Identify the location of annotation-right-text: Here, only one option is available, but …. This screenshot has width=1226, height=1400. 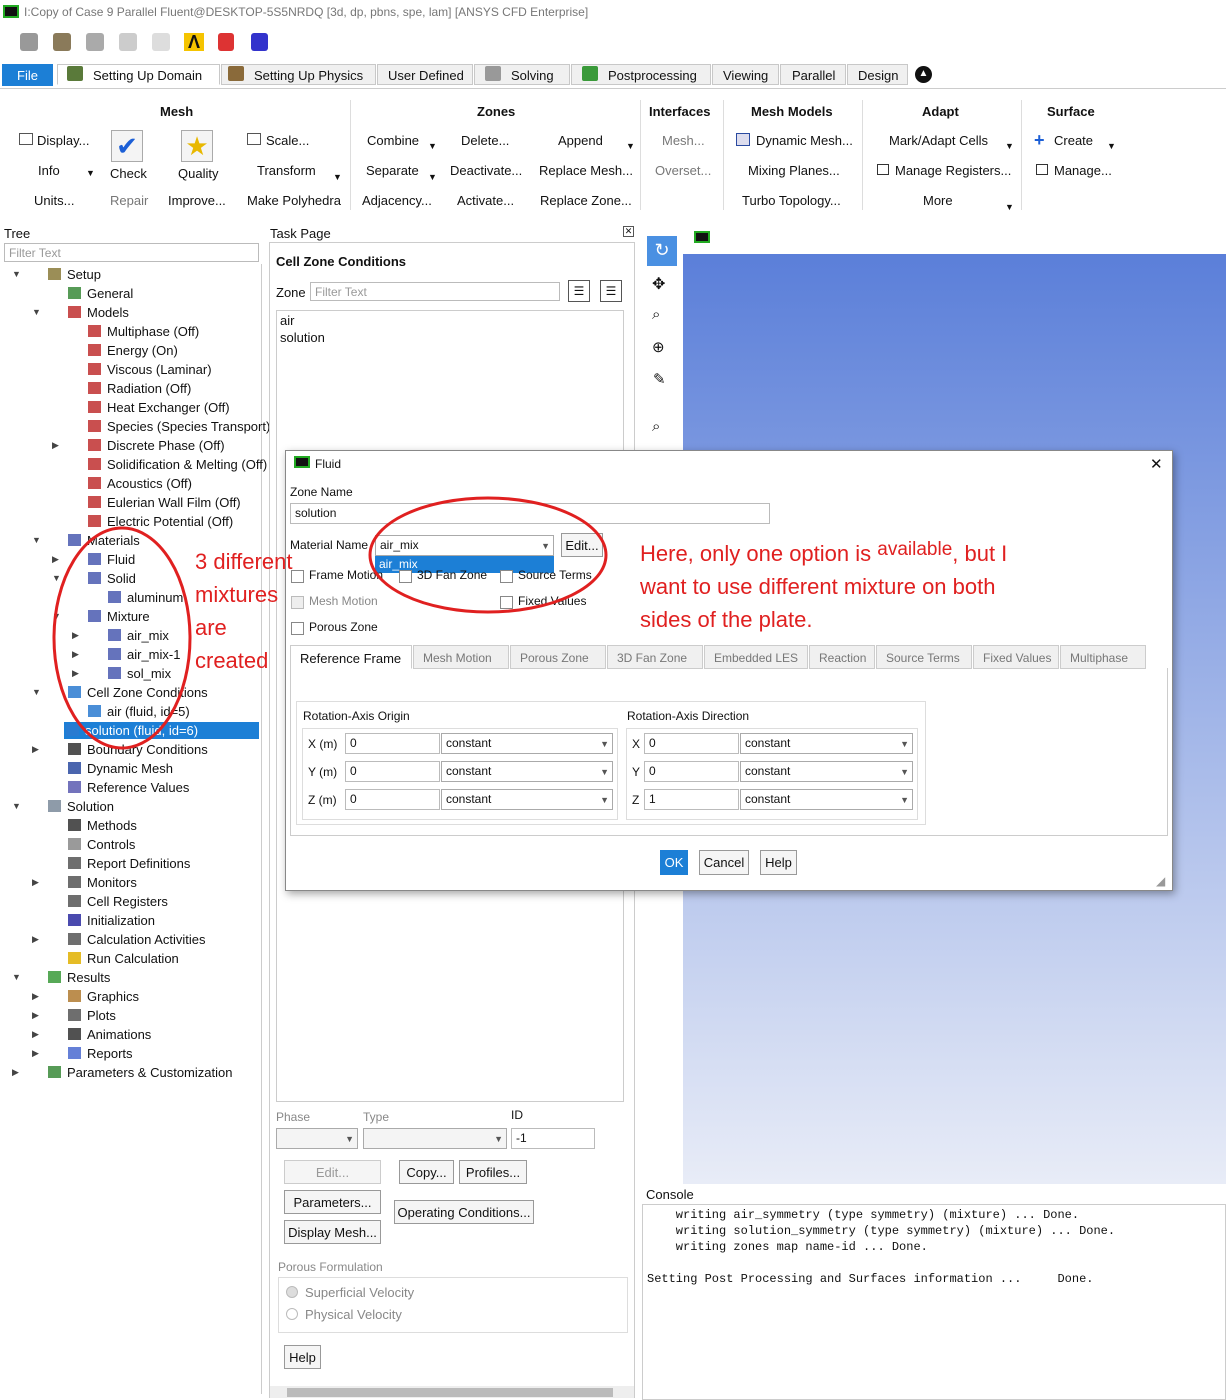
(824, 585).